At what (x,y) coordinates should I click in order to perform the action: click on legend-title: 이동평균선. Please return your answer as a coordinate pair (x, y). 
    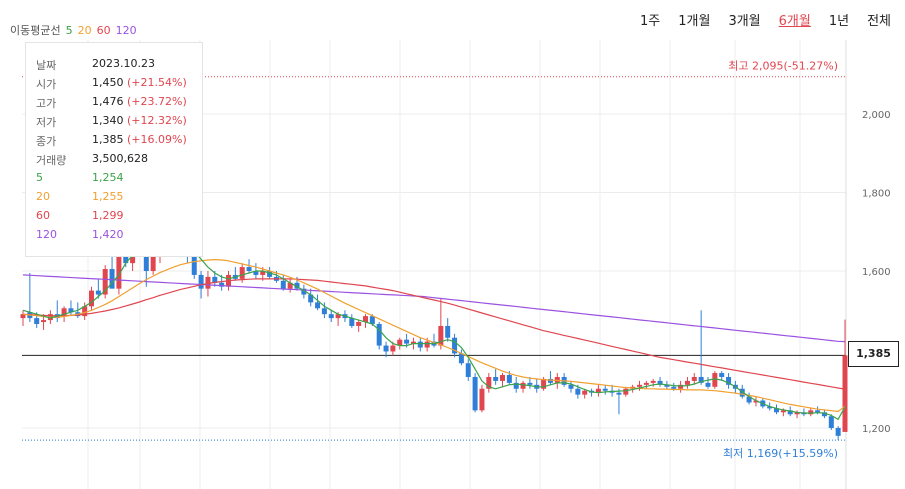
    Looking at the image, I should click on (35, 30).